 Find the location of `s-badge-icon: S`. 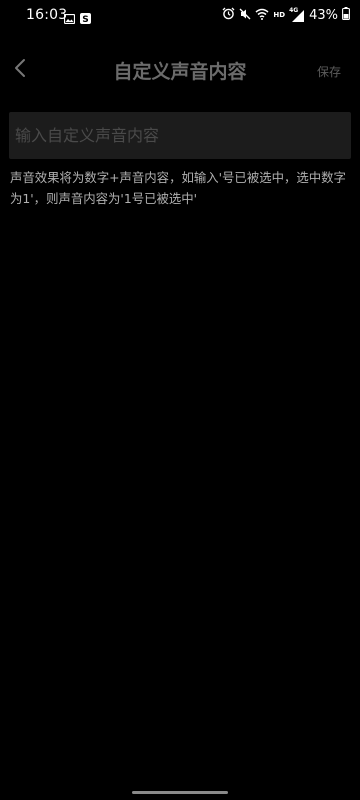

s-badge-icon: S is located at coordinates (85, 18).